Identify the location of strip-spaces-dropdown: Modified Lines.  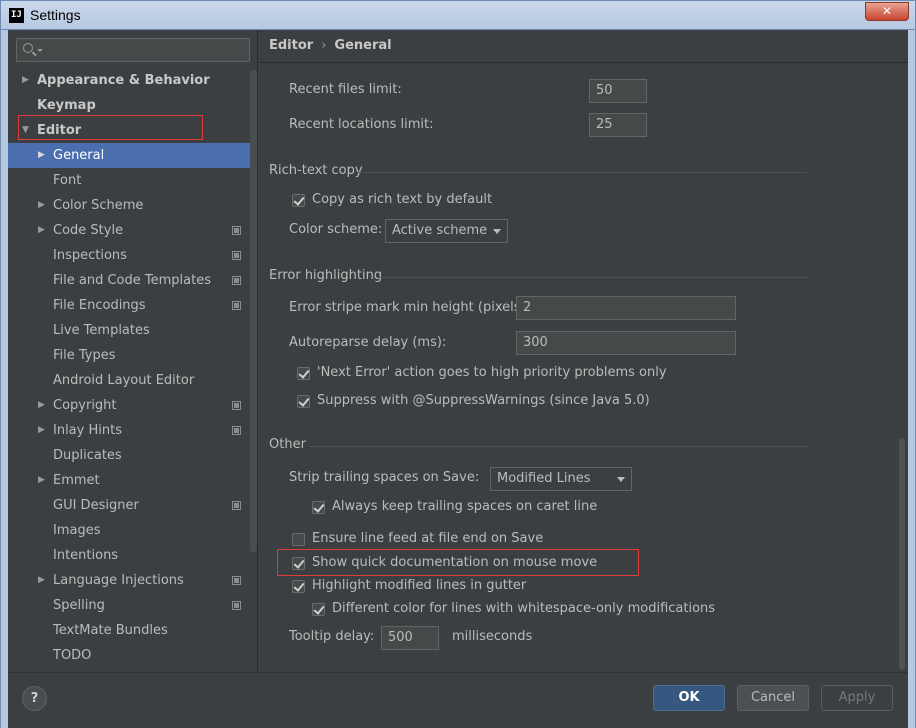
(561, 479).